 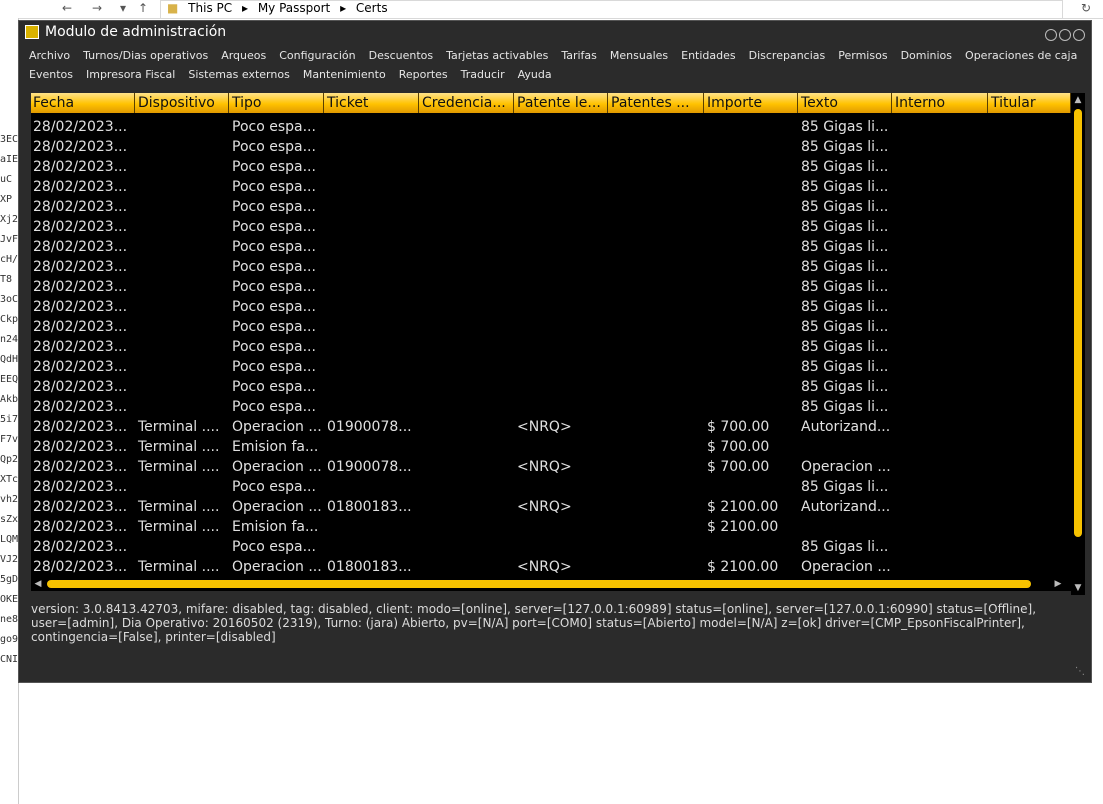 What do you see at coordinates (535, 74) in the screenshot?
I see `menu-item: Ayuda` at bounding box center [535, 74].